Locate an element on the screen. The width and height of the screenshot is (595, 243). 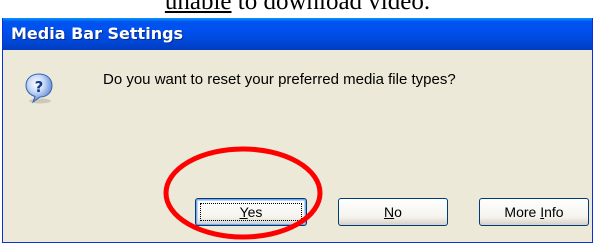
dialog-title: Media Bar Settings is located at coordinates (97, 33).